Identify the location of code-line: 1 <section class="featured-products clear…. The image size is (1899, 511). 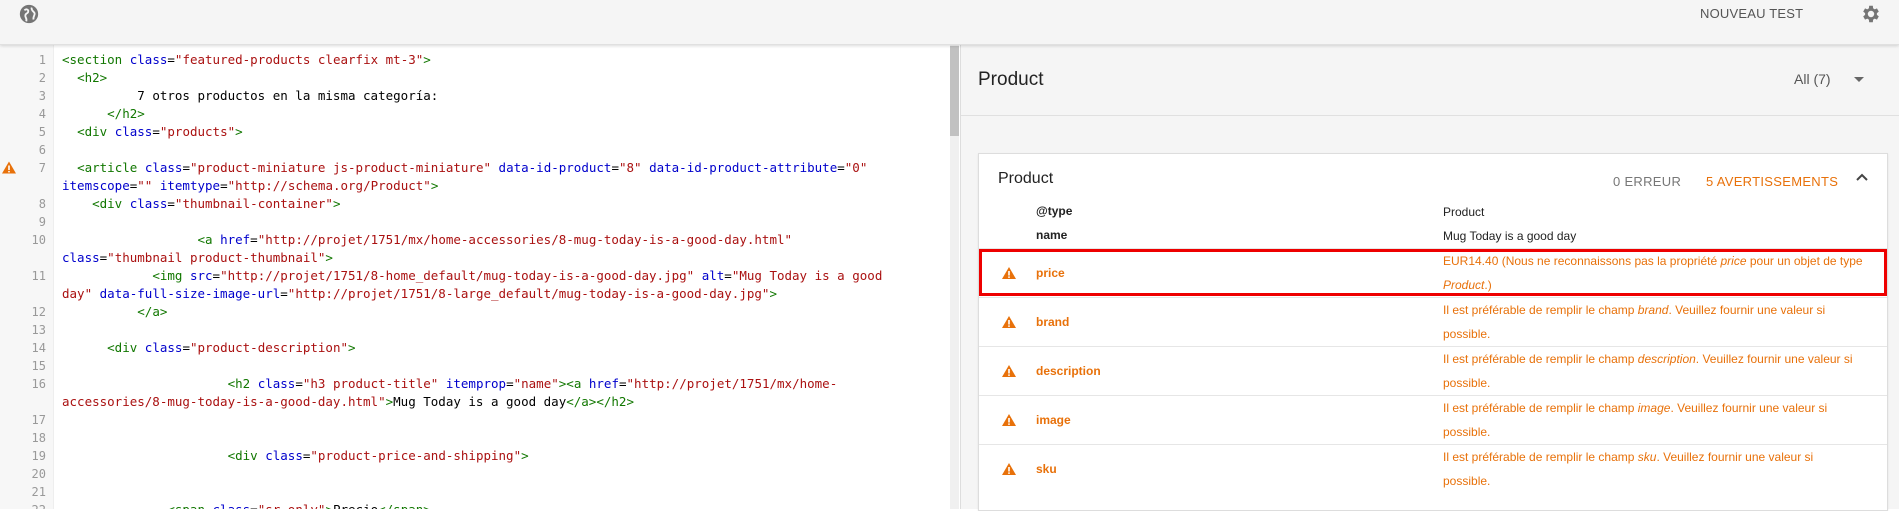
(480, 60).